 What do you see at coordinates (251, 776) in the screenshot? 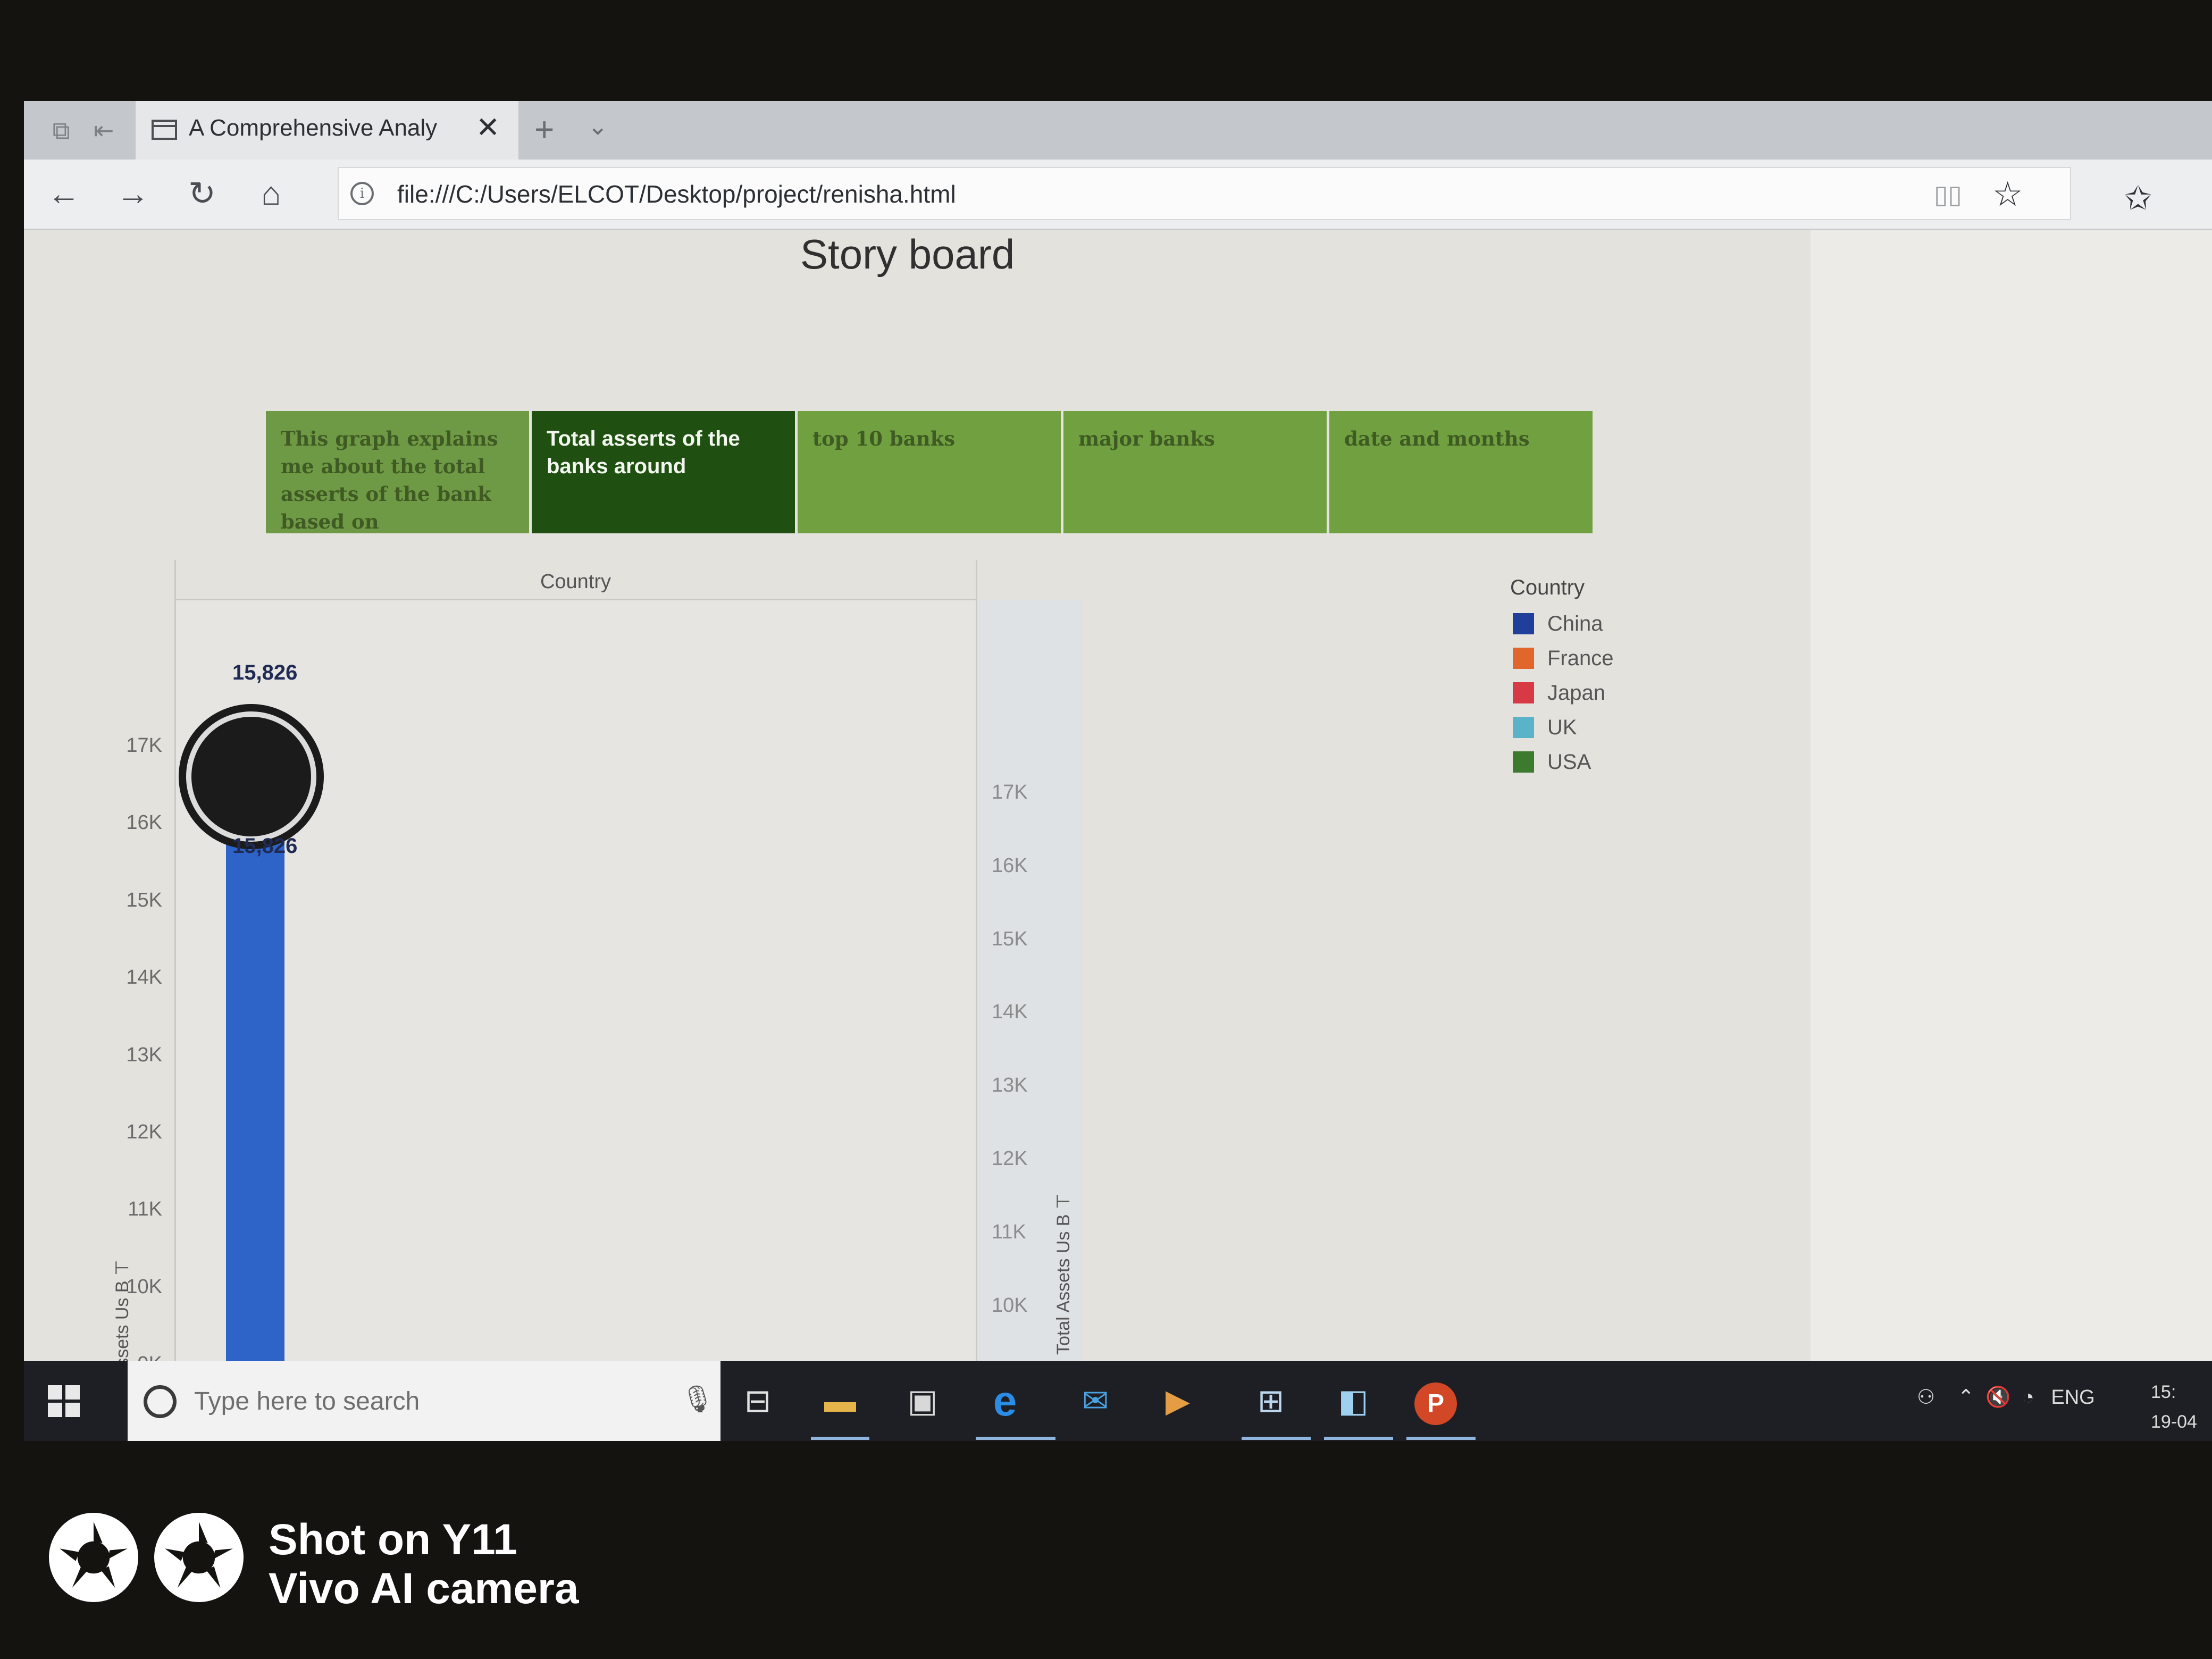
I see `selected-mark-indicator` at bounding box center [251, 776].